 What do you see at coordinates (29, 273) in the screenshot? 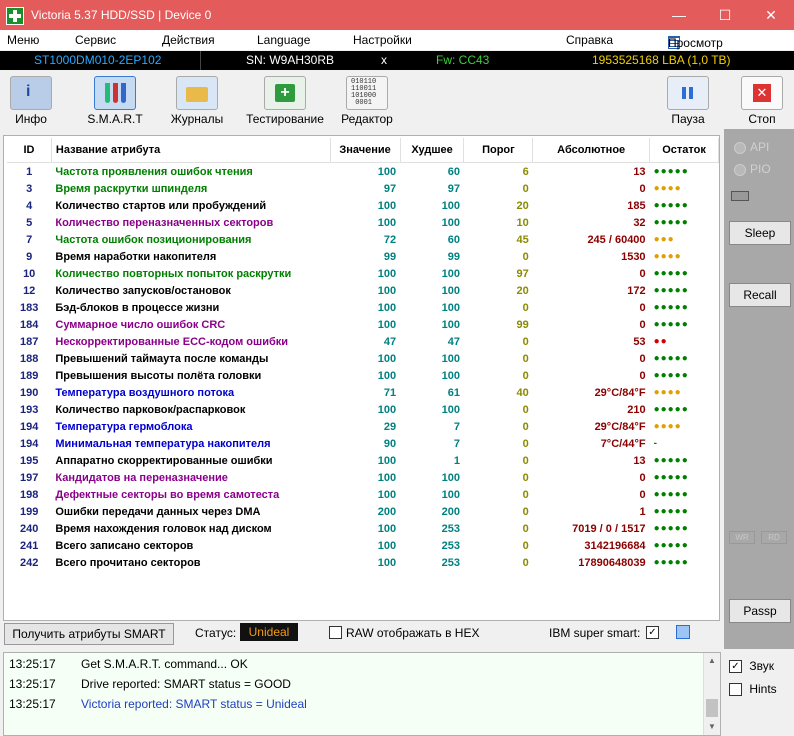
I see `attr-id: 10` at bounding box center [29, 273].